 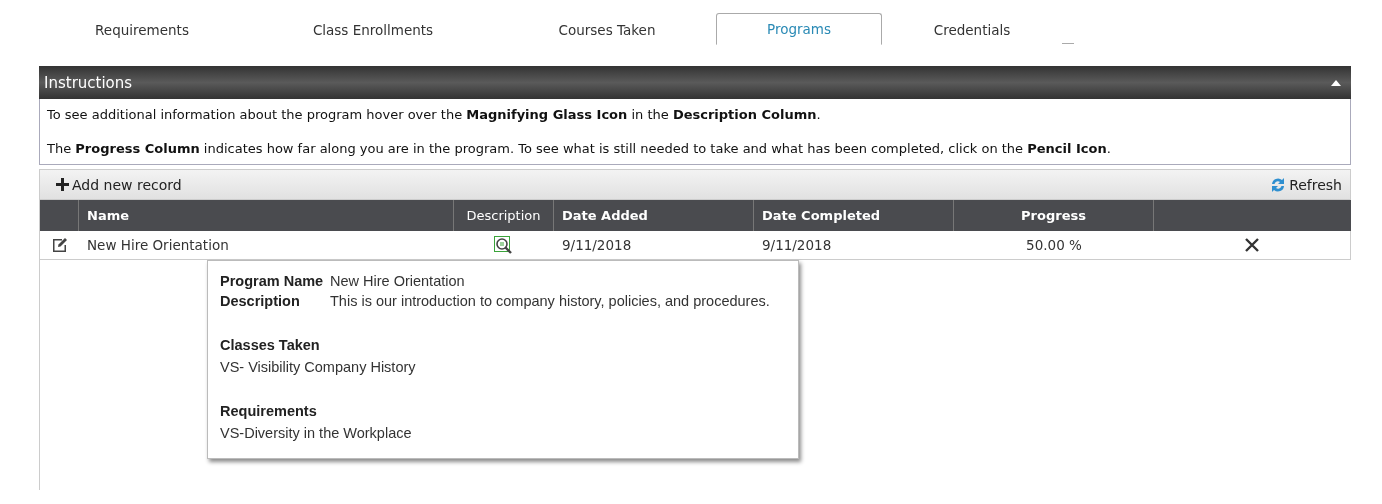 What do you see at coordinates (579, 148) in the screenshot?
I see `instruction-text: The Progress Column indicates how far along you are in the program. To see what is still needed to take and what has been completed, click on the Pencil Icon.` at bounding box center [579, 148].